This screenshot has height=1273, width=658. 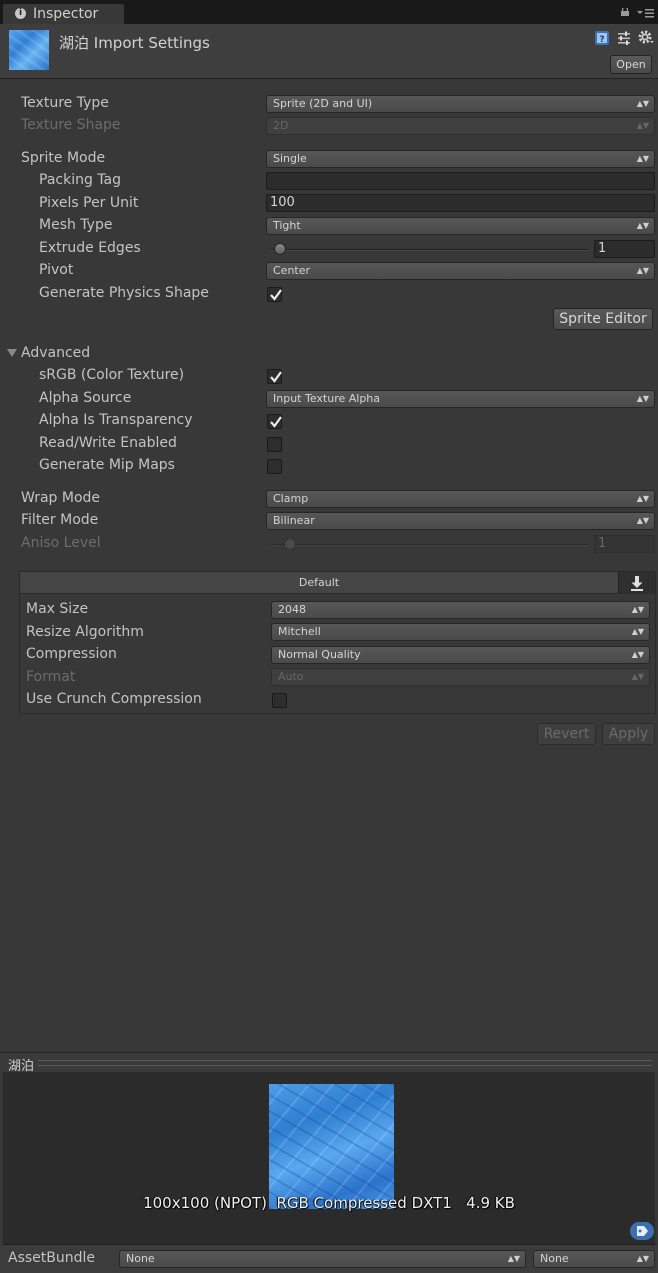 What do you see at coordinates (107, 465) in the screenshot?
I see `generate-mip-maps-label: Generate Mip Maps` at bounding box center [107, 465].